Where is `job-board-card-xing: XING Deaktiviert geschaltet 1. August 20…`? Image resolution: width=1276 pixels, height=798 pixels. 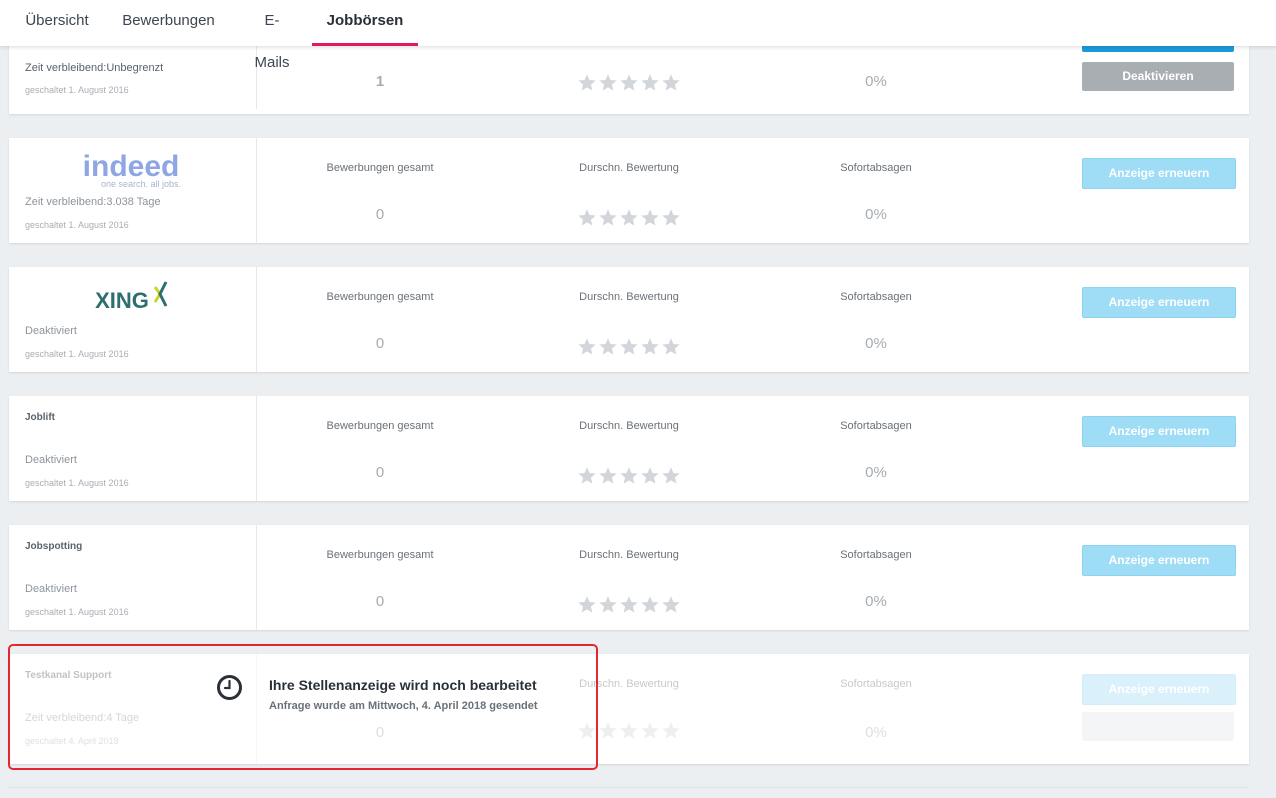
job-board-card-xing: XING Deaktiviert geschaltet 1. August 20… is located at coordinates (629, 319).